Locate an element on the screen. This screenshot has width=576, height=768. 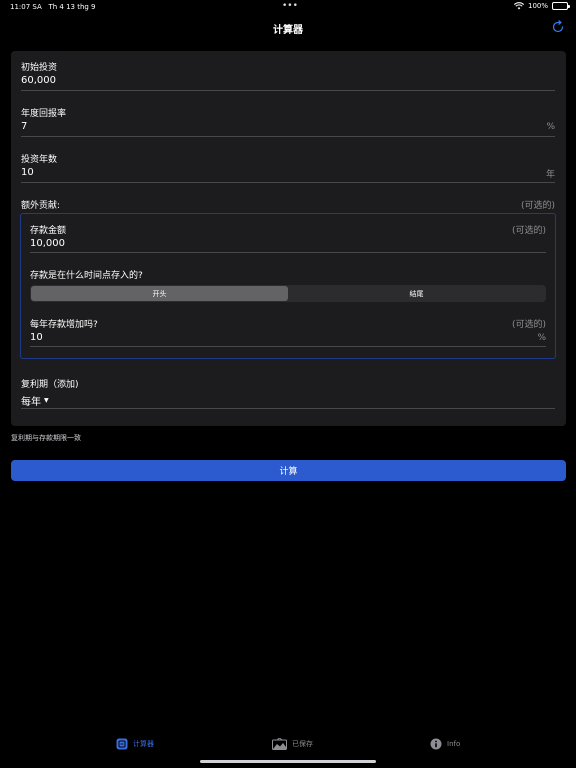
deposit-amount-field: 存款金额 (可选的) 10,000 is located at coordinates (288, 238).